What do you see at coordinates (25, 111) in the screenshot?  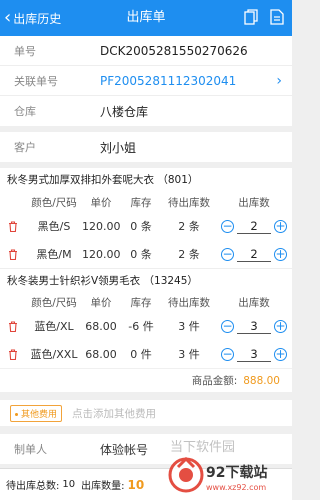 I see `warehouse-label: 仓库` at bounding box center [25, 111].